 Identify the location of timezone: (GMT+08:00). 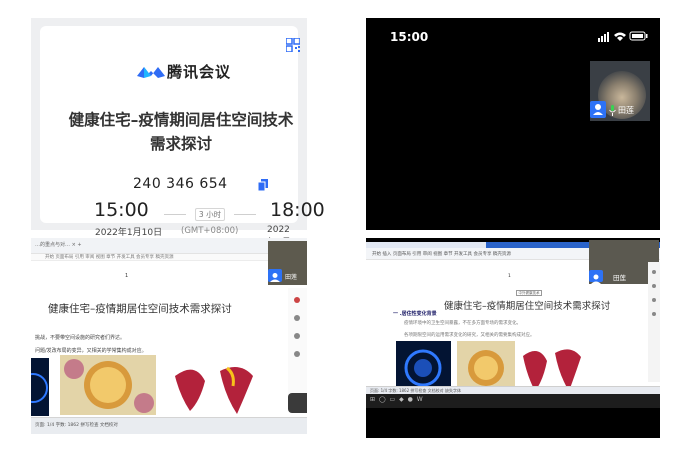
(210, 231).